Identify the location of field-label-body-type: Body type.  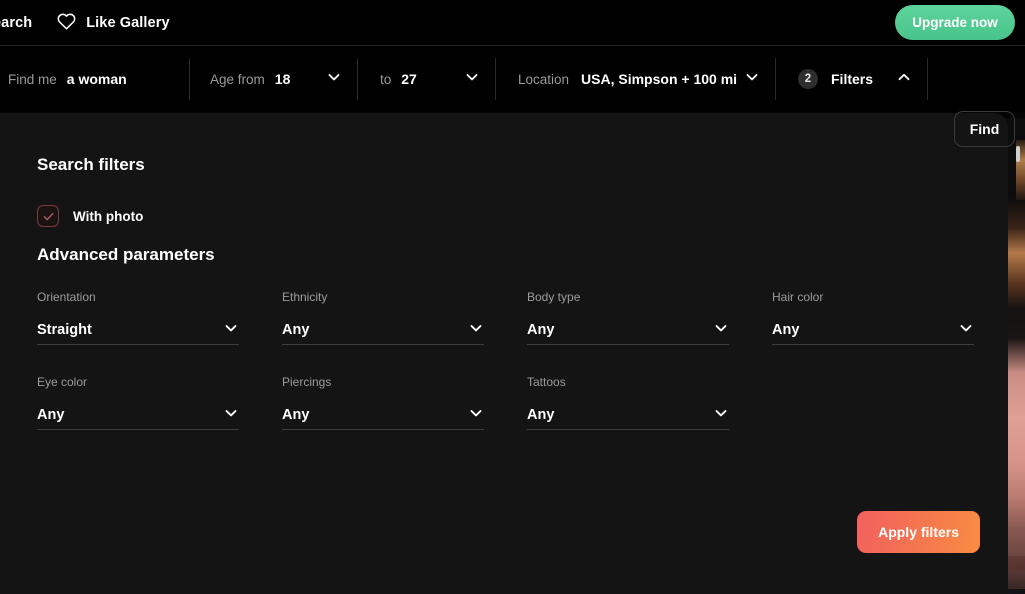
(554, 297).